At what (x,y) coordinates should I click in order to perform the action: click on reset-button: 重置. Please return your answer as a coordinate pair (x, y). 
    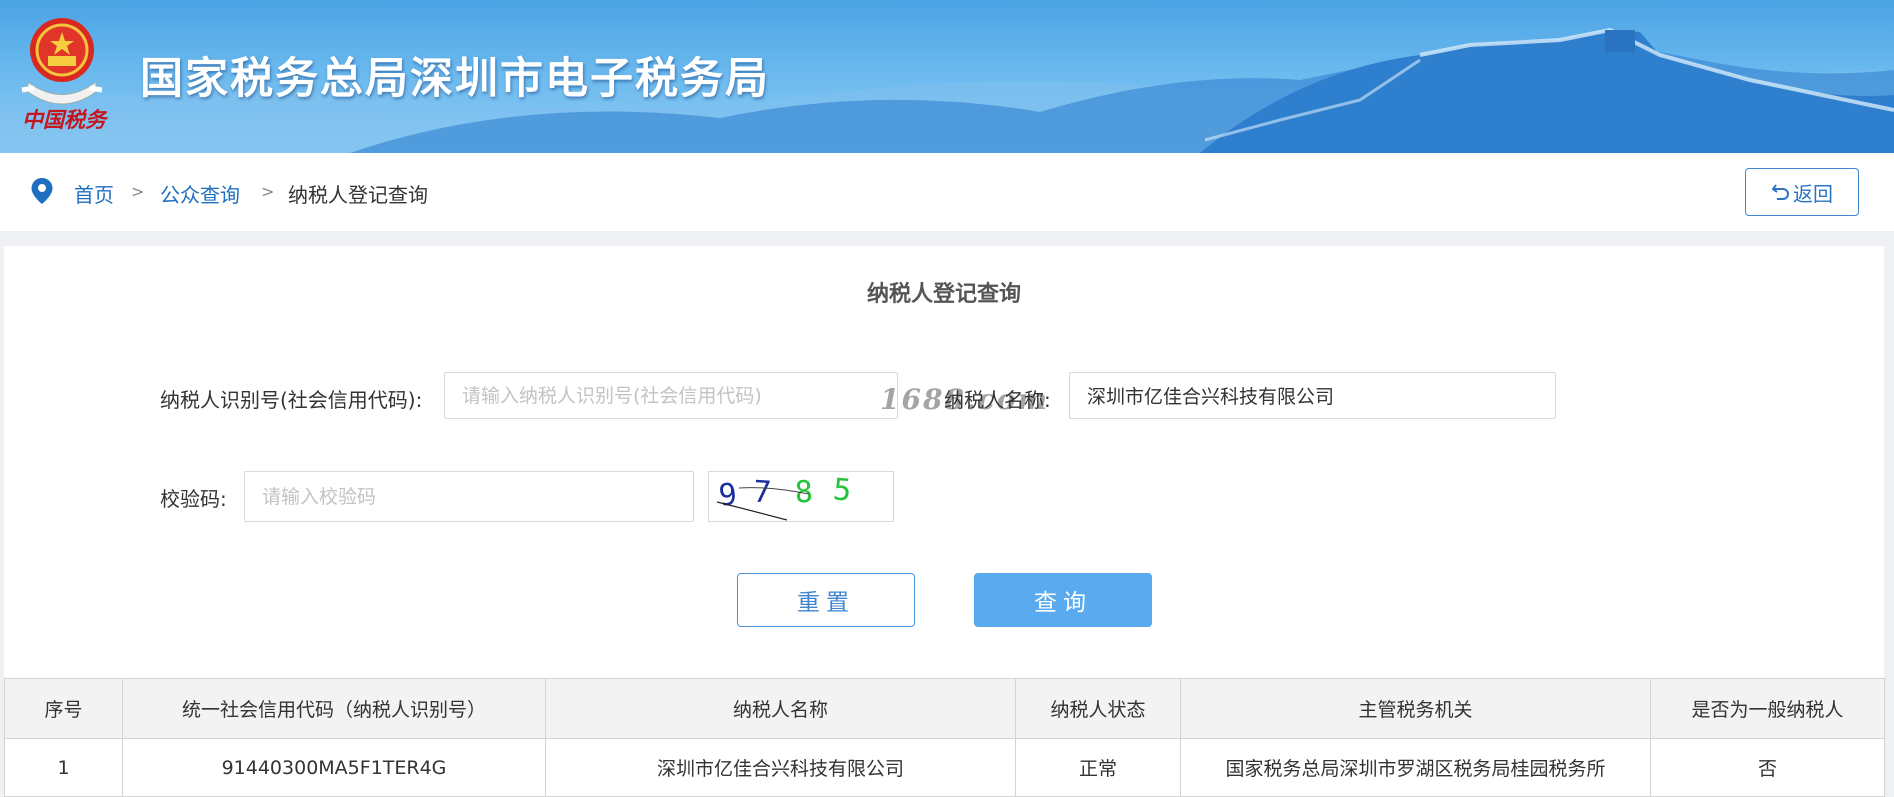
    Looking at the image, I should click on (826, 600).